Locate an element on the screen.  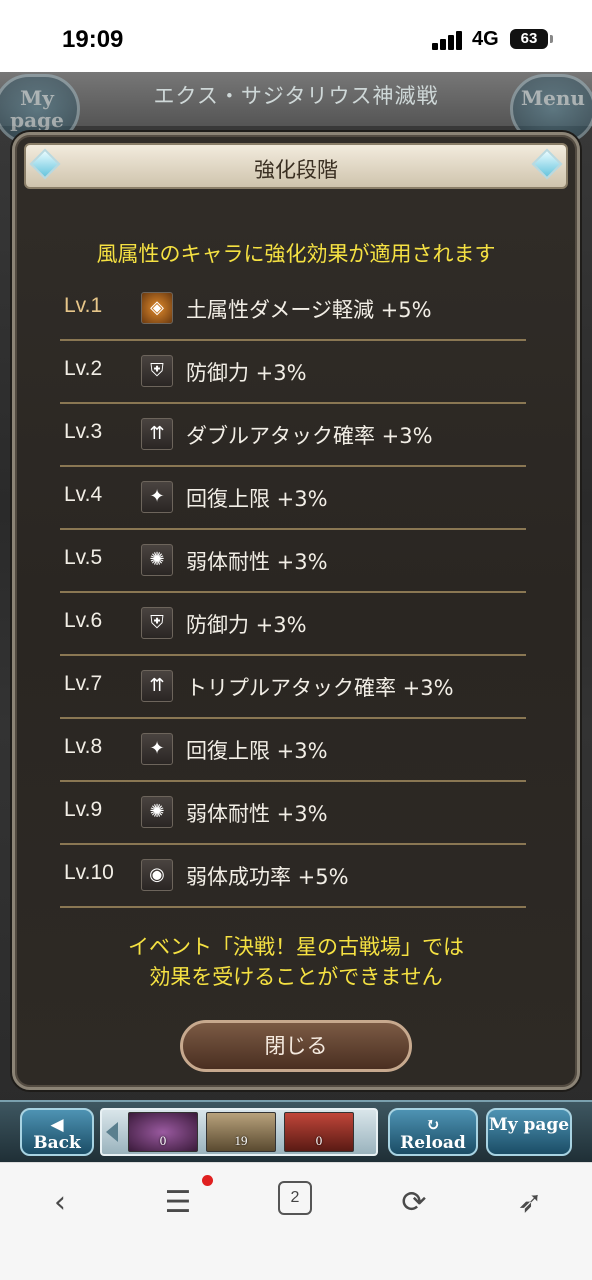
tabs-button: 2 is located at coordinates (295, 1198).